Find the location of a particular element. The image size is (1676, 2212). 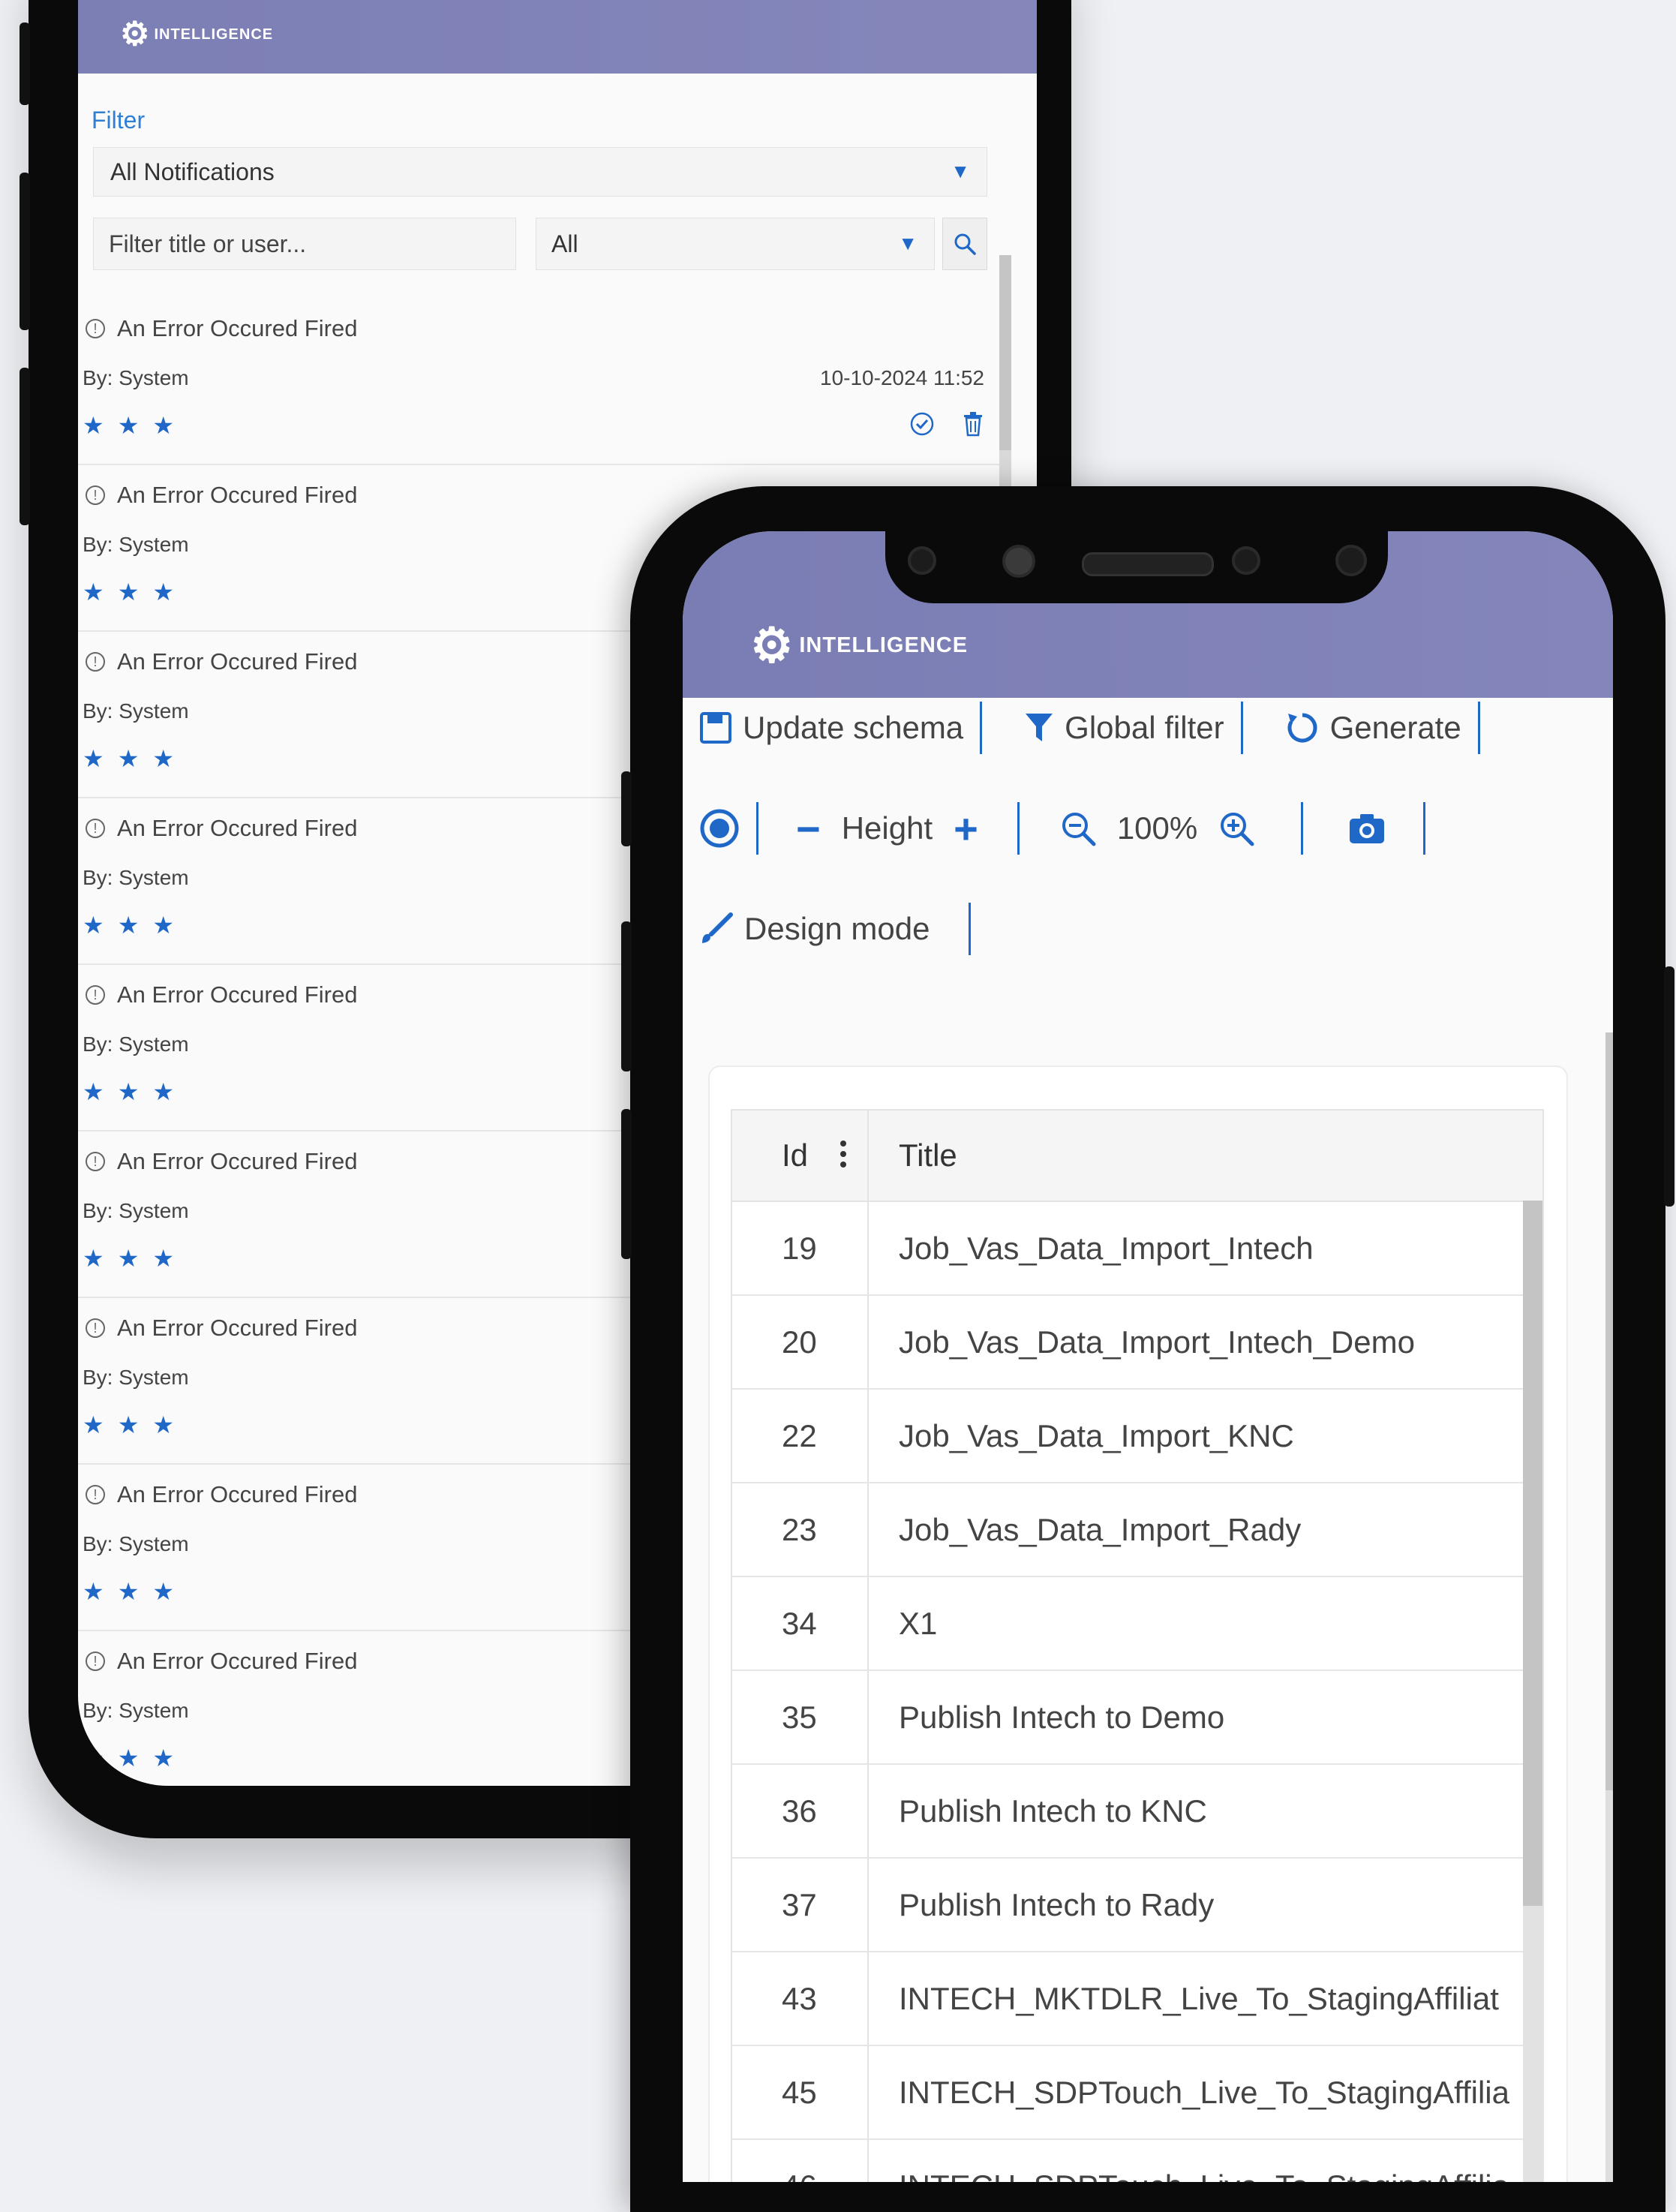

table-row: 43 INTECH_MKTDLR_Live_To_StagingAffiliat is located at coordinates (1137, 1999).